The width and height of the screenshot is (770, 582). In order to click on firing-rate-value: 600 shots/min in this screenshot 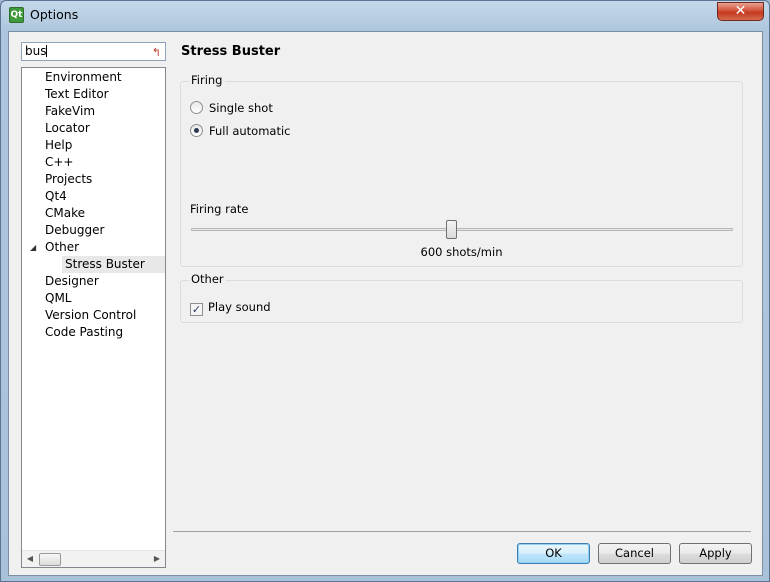, I will do `click(461, 252)`.